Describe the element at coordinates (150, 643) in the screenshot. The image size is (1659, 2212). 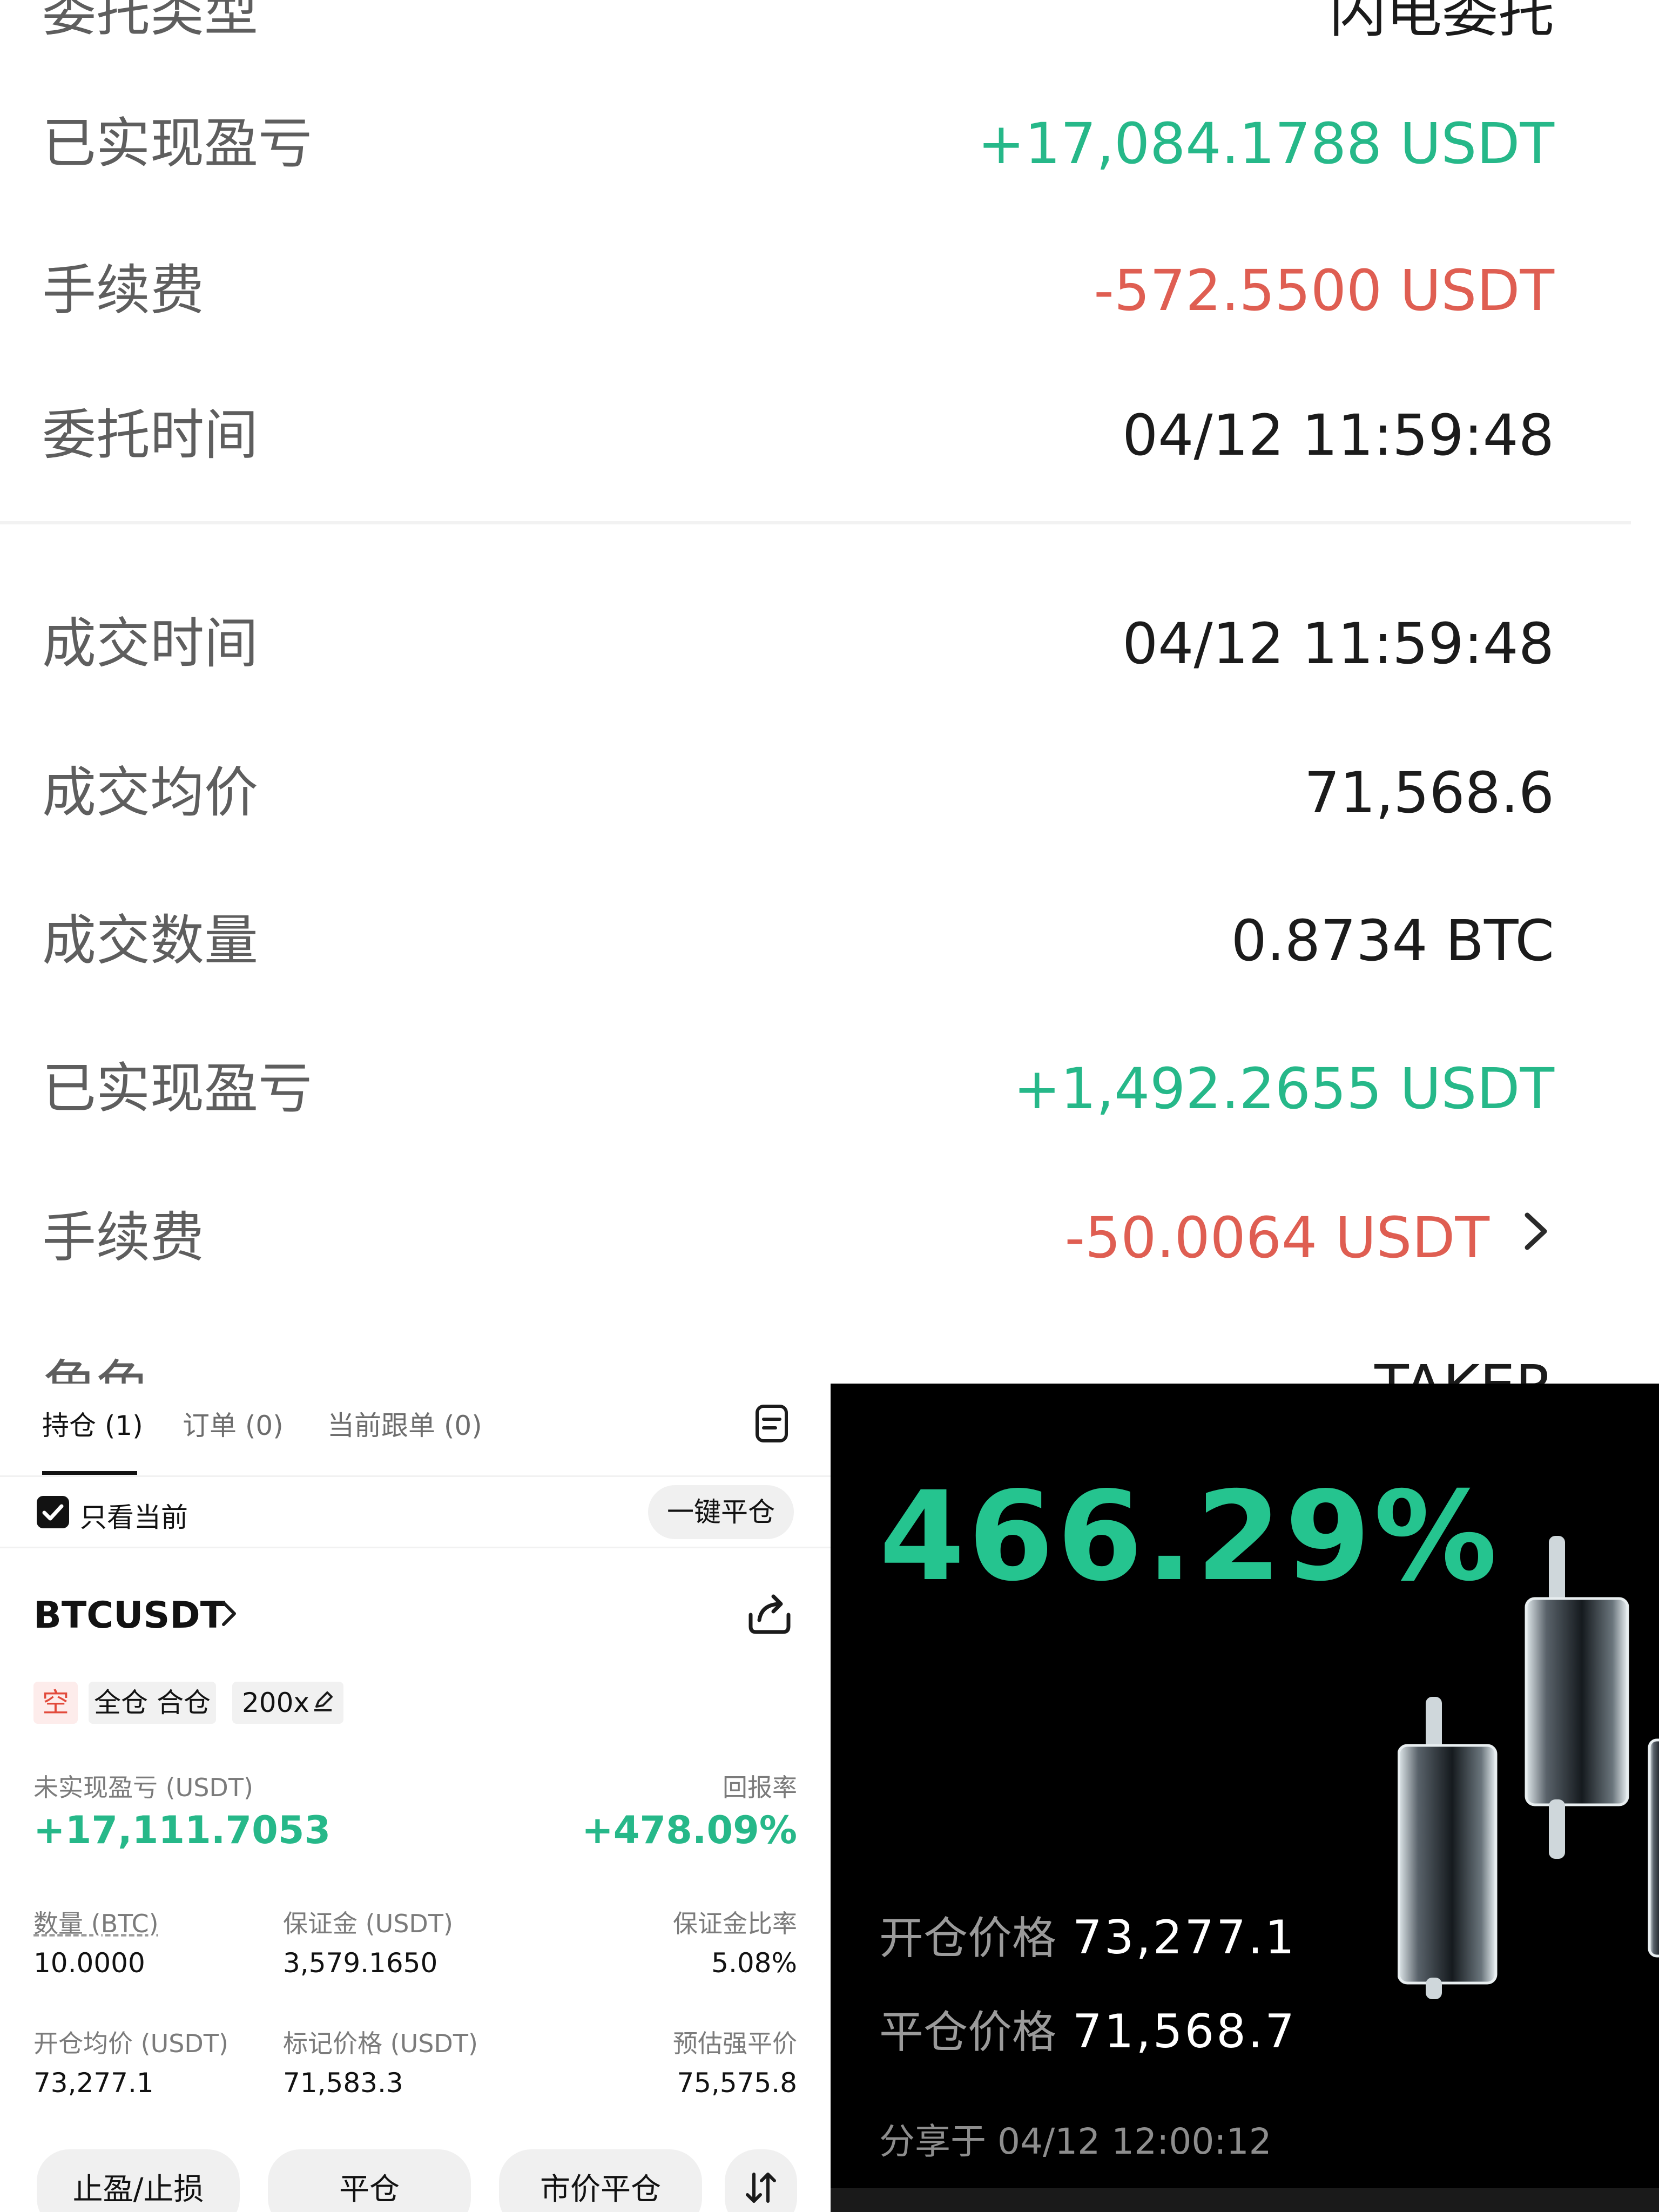
I see `fill-time-label: 成交时间` at that location.